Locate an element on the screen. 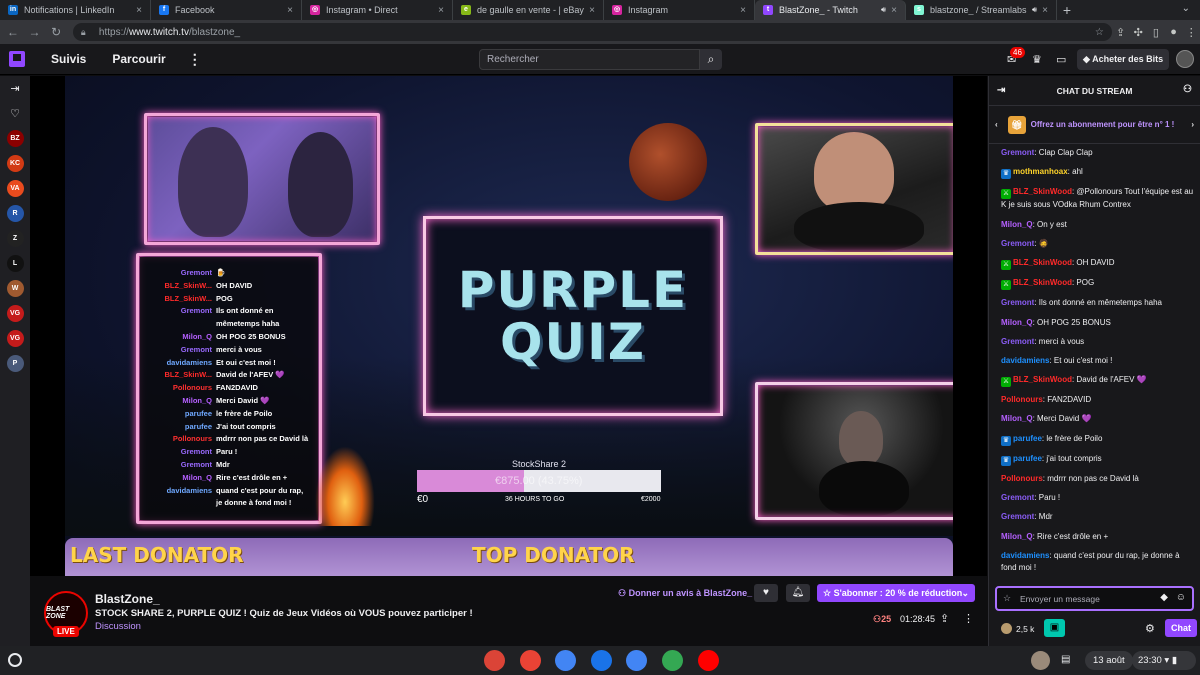  back-arrow-icon: ← is located at coordinates (13, 32).